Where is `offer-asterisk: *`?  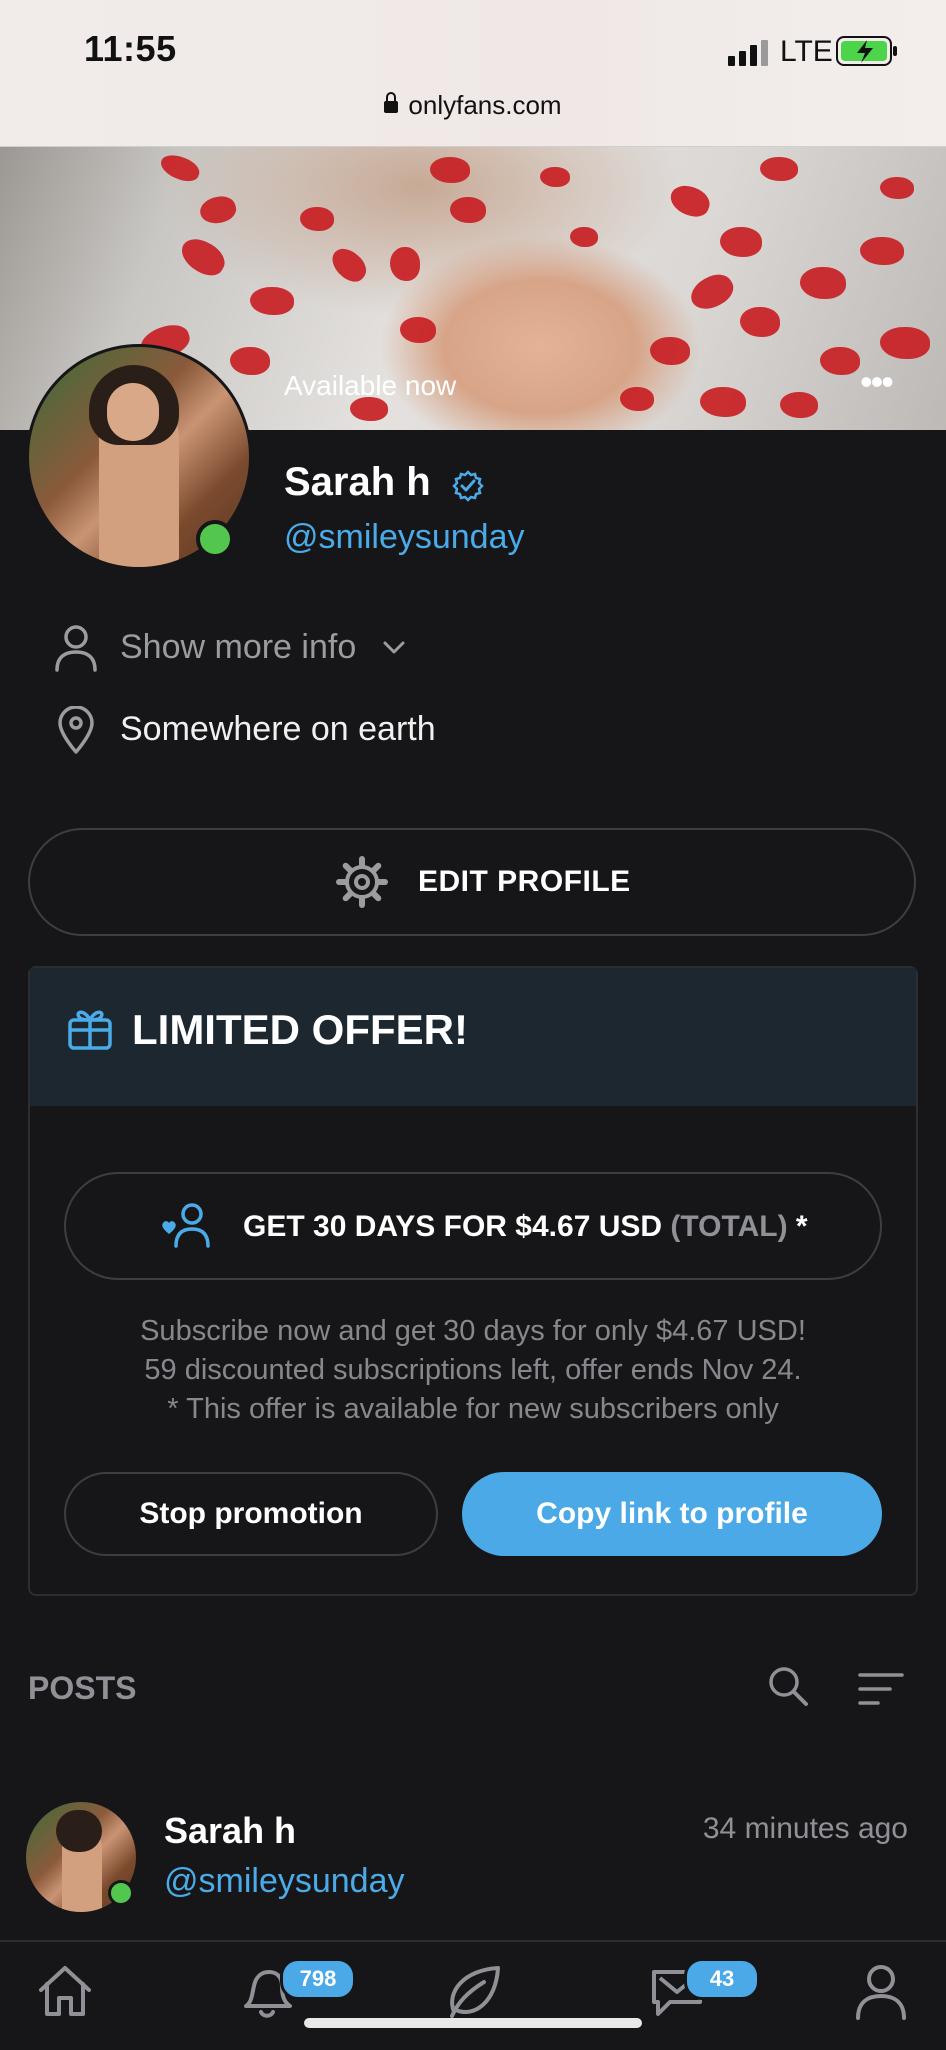
offer-asterisk: * is located at coordinates (797, 1226).